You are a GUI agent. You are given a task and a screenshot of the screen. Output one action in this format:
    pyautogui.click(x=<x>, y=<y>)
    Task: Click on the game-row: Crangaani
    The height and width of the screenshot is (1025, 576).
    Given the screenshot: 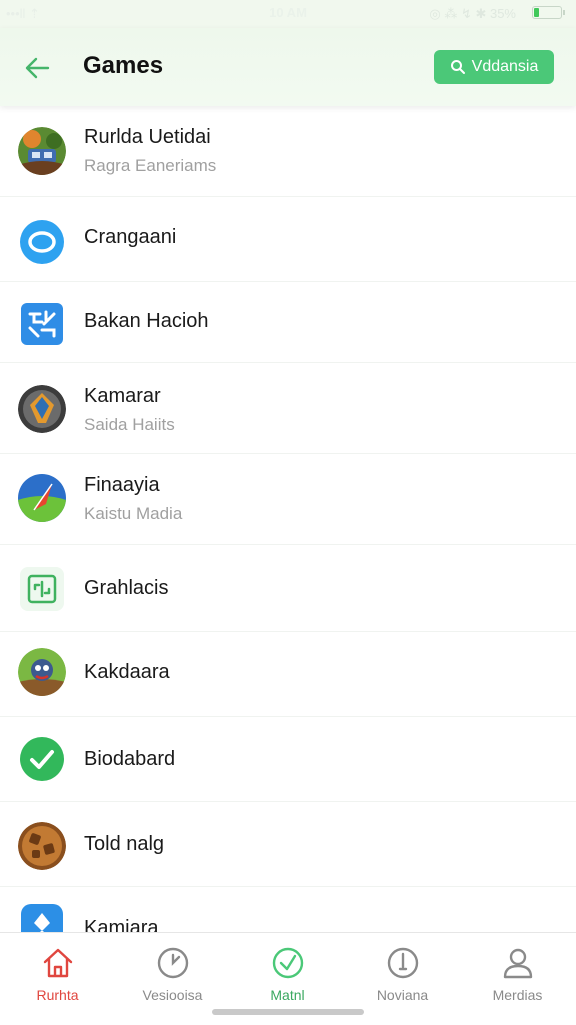 What is the action you would take?
    pyautogui.click(x=288, y=239)
    